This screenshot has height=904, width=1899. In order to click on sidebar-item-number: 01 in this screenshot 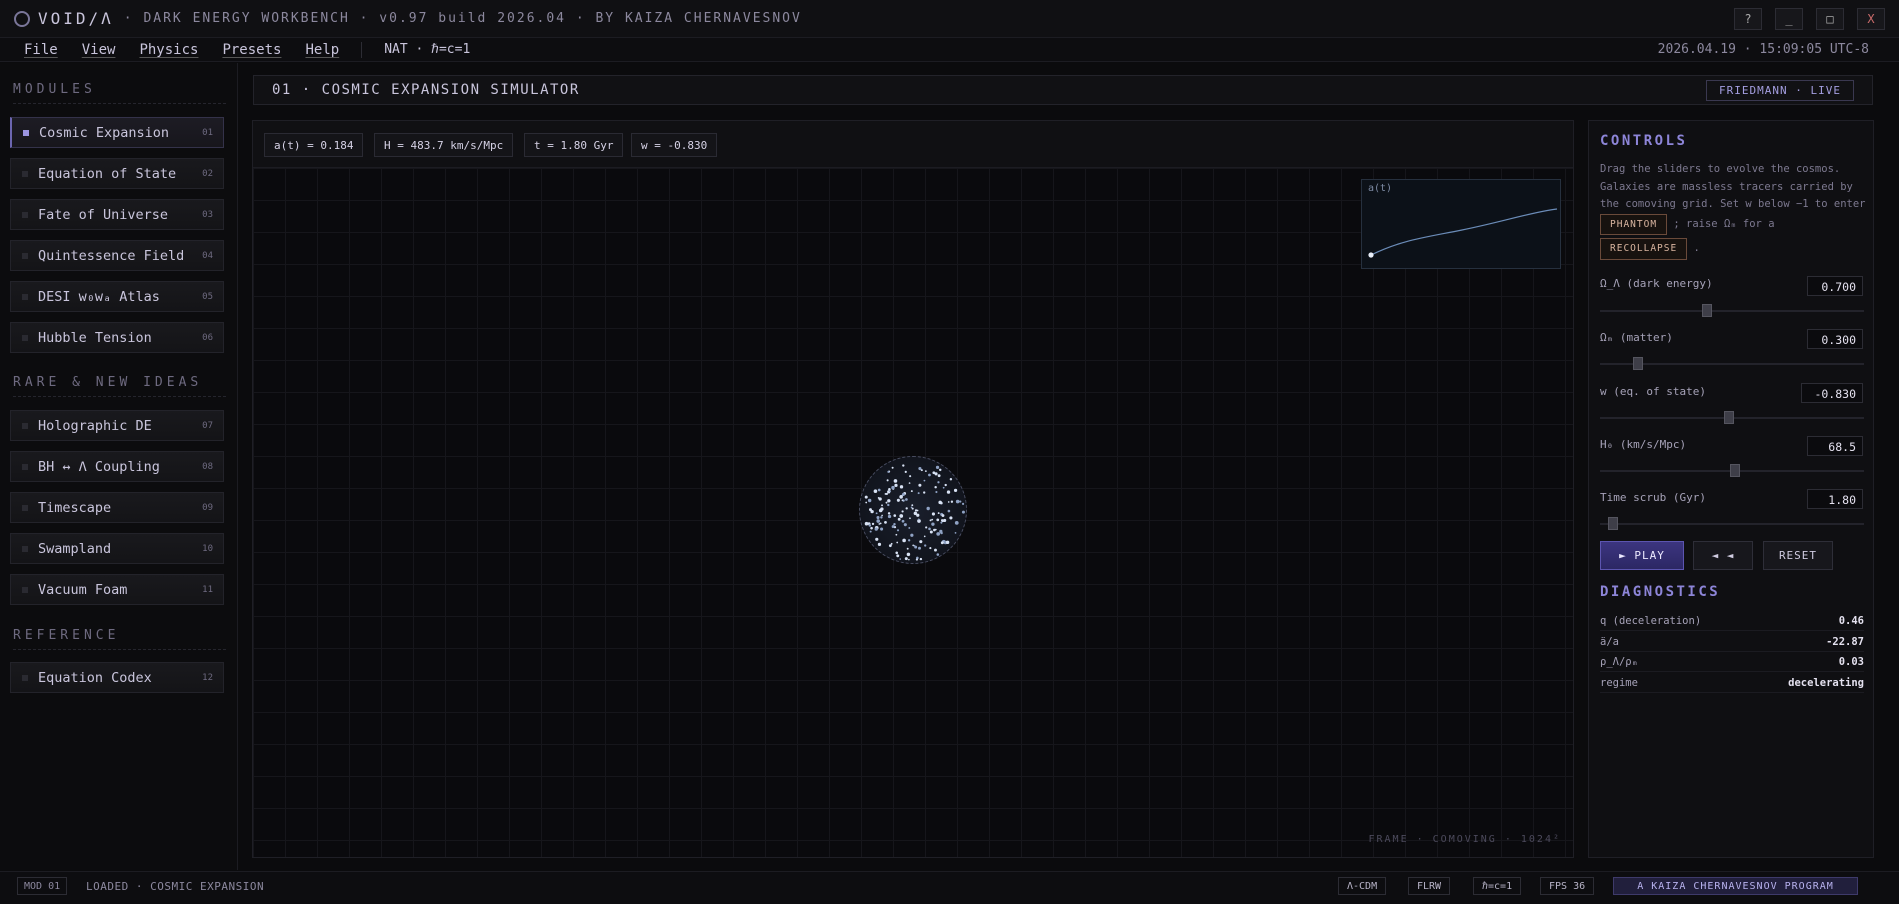, I will do `click(207, 132)`.